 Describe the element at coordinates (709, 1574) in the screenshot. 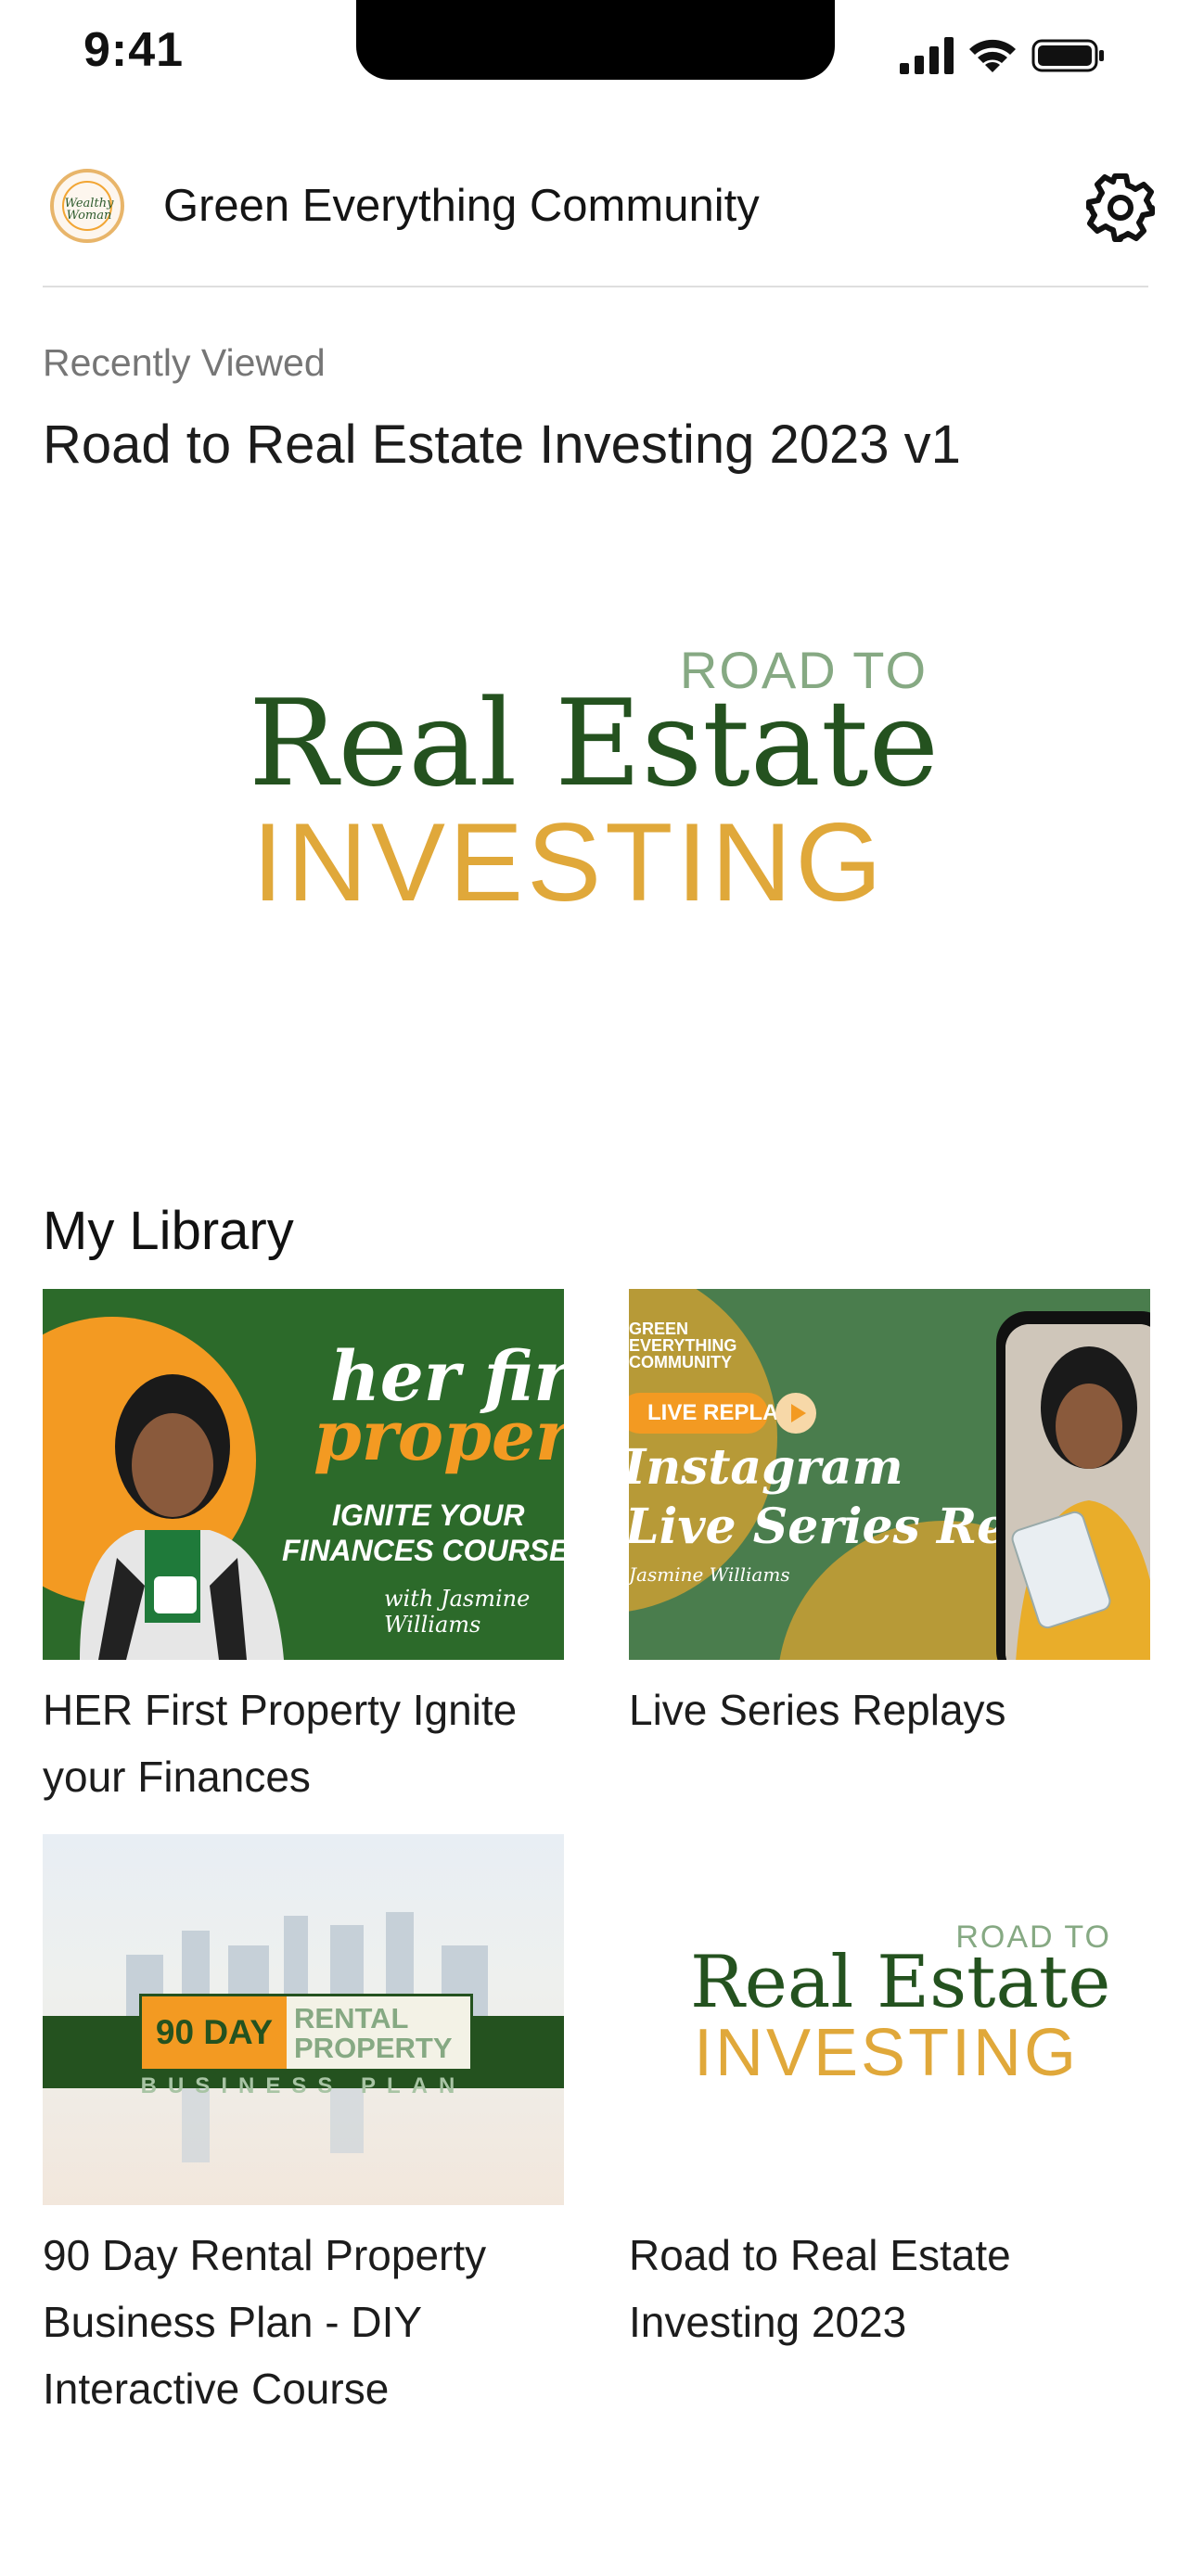

I see `thumb-signature: Jasmine Williams` at that location.